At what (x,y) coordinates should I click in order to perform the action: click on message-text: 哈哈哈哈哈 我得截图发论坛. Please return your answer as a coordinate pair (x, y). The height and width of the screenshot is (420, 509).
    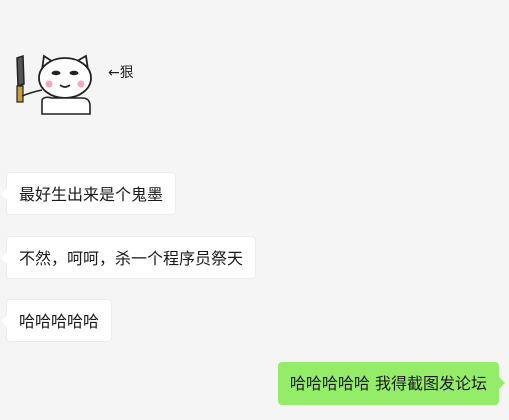
    Looking at the image, I should click on (388, 383).